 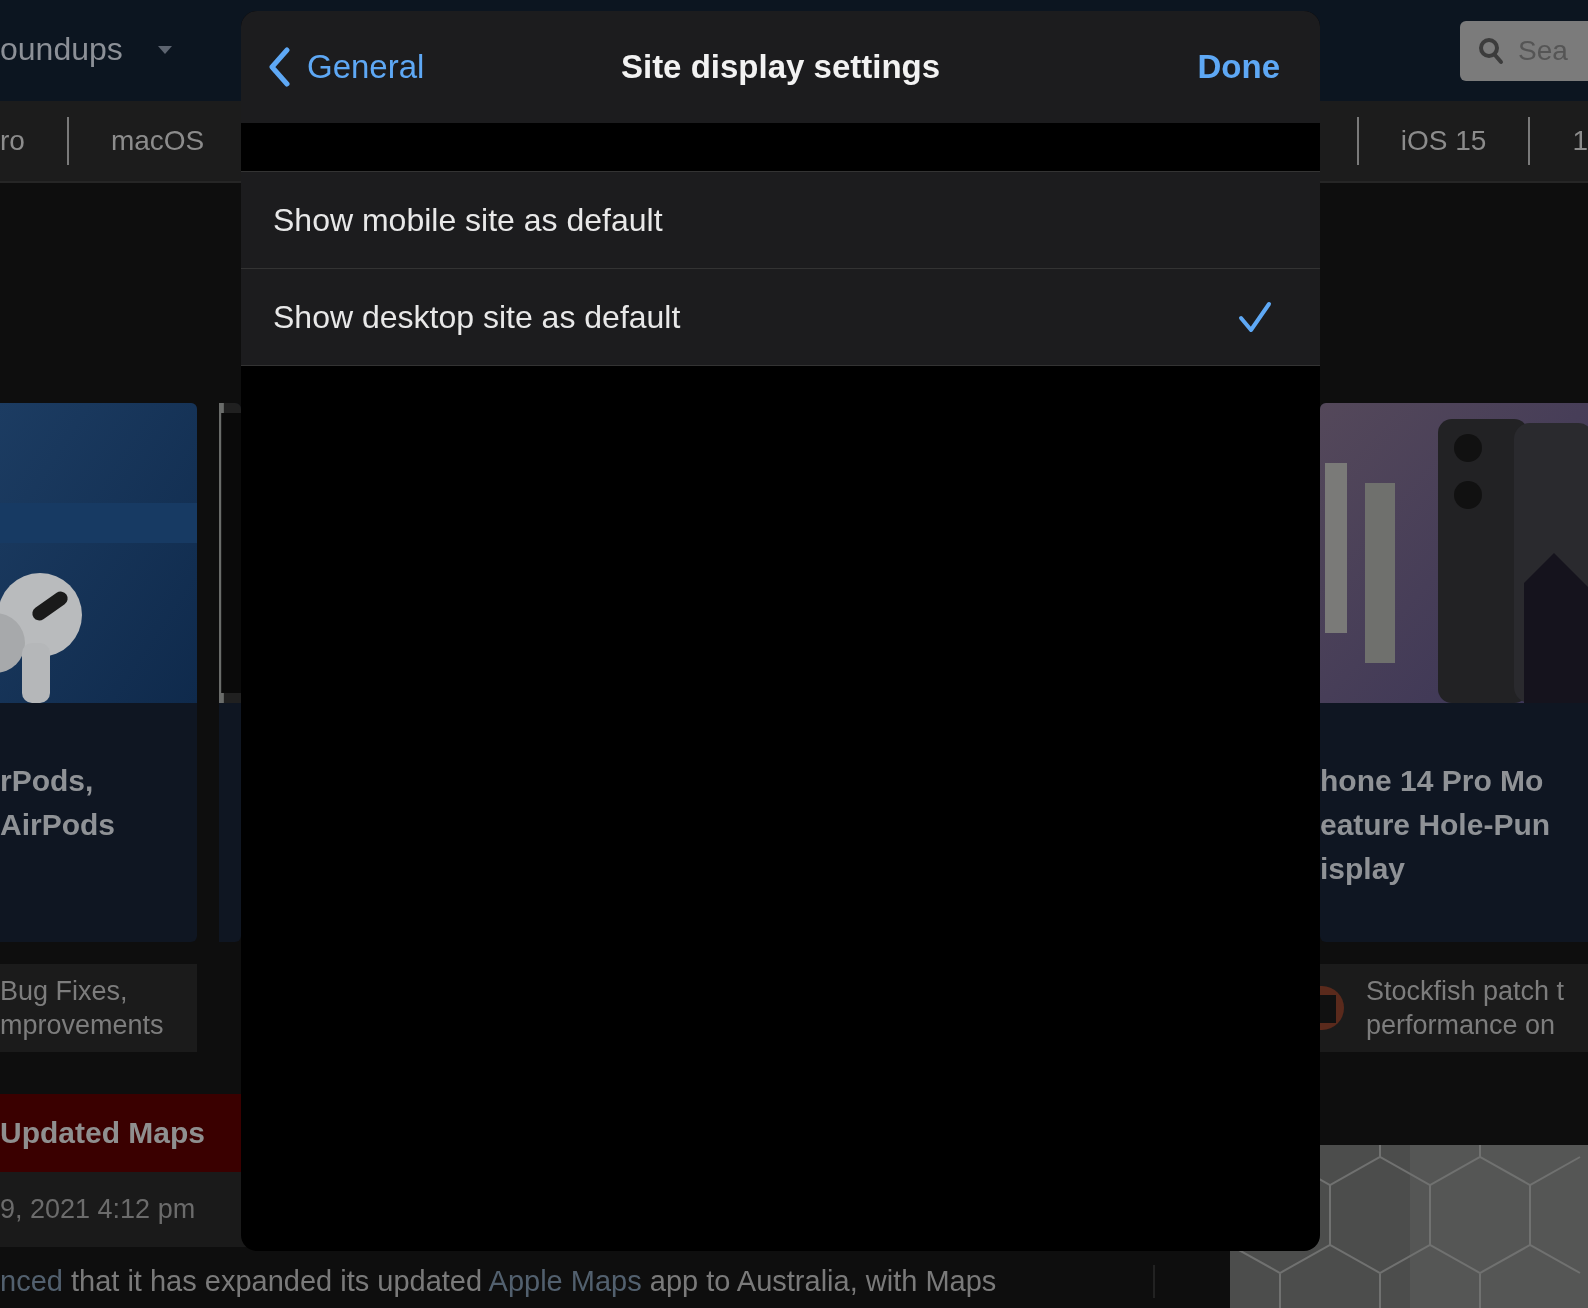 I want to click on article-link: nced, so click(x=31, y=1281).